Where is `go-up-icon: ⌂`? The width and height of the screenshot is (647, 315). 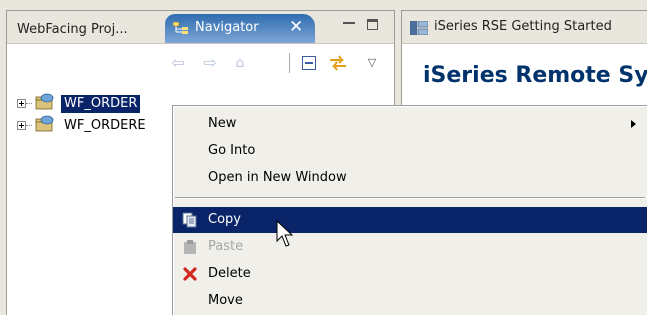
go-up-icon: ⌂ is located at coordinates (240, 63).